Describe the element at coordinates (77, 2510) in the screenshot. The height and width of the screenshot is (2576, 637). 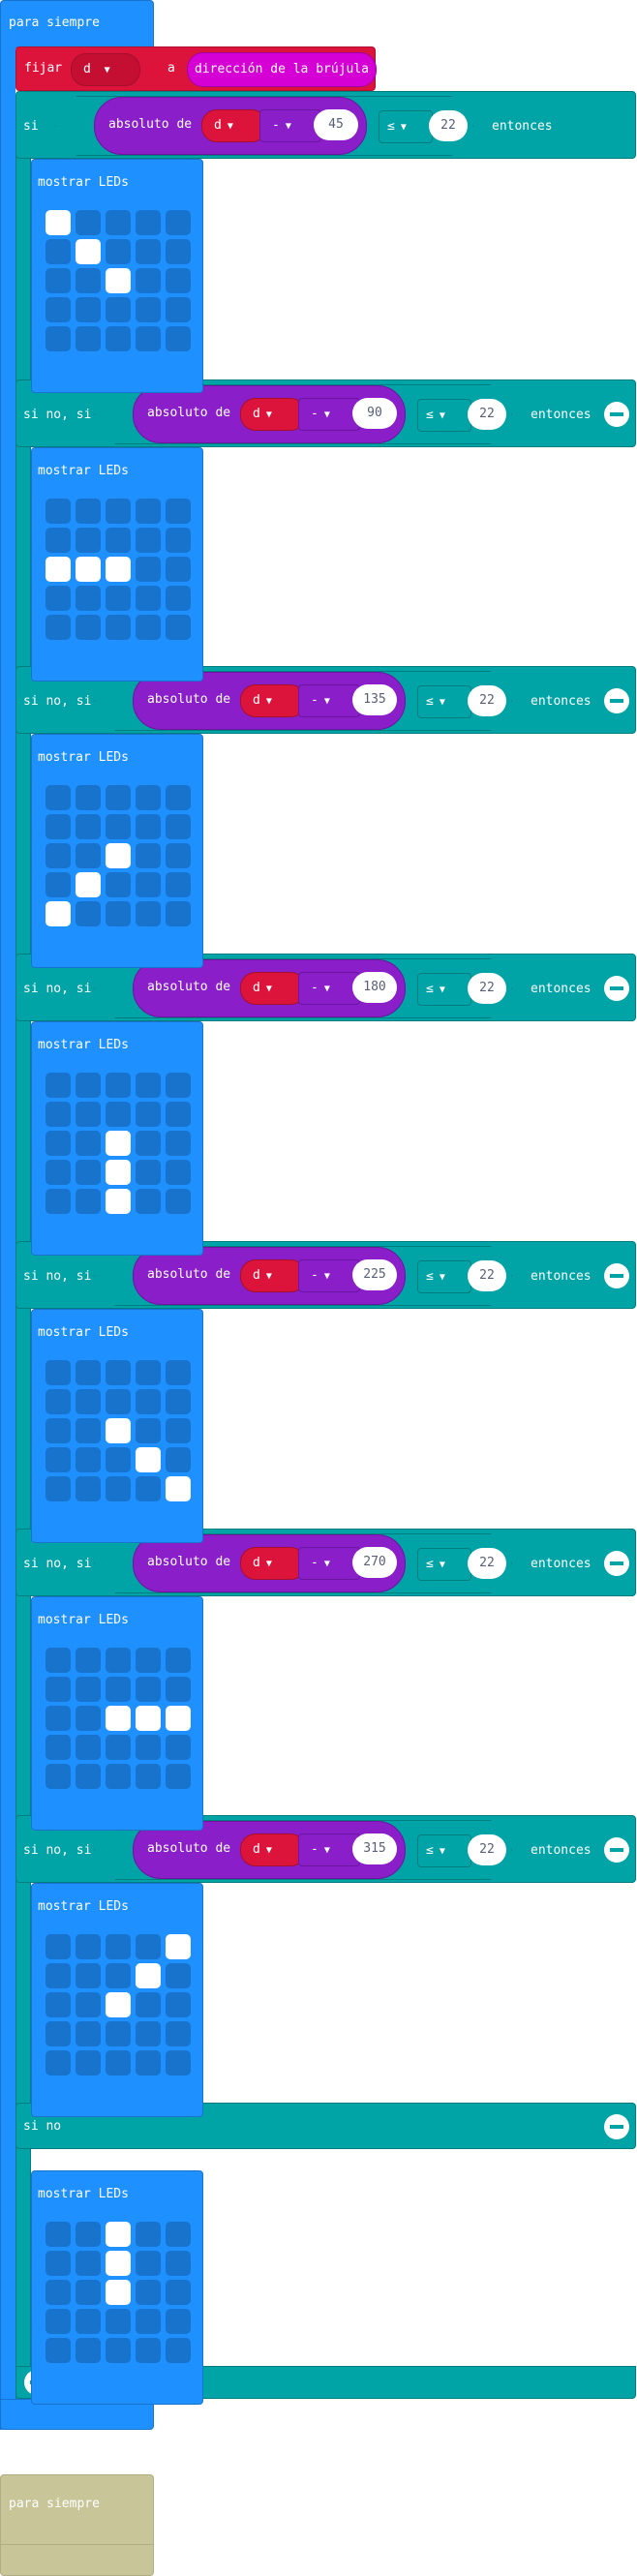
I see `disabled-forever-block: para siempre` at that location.